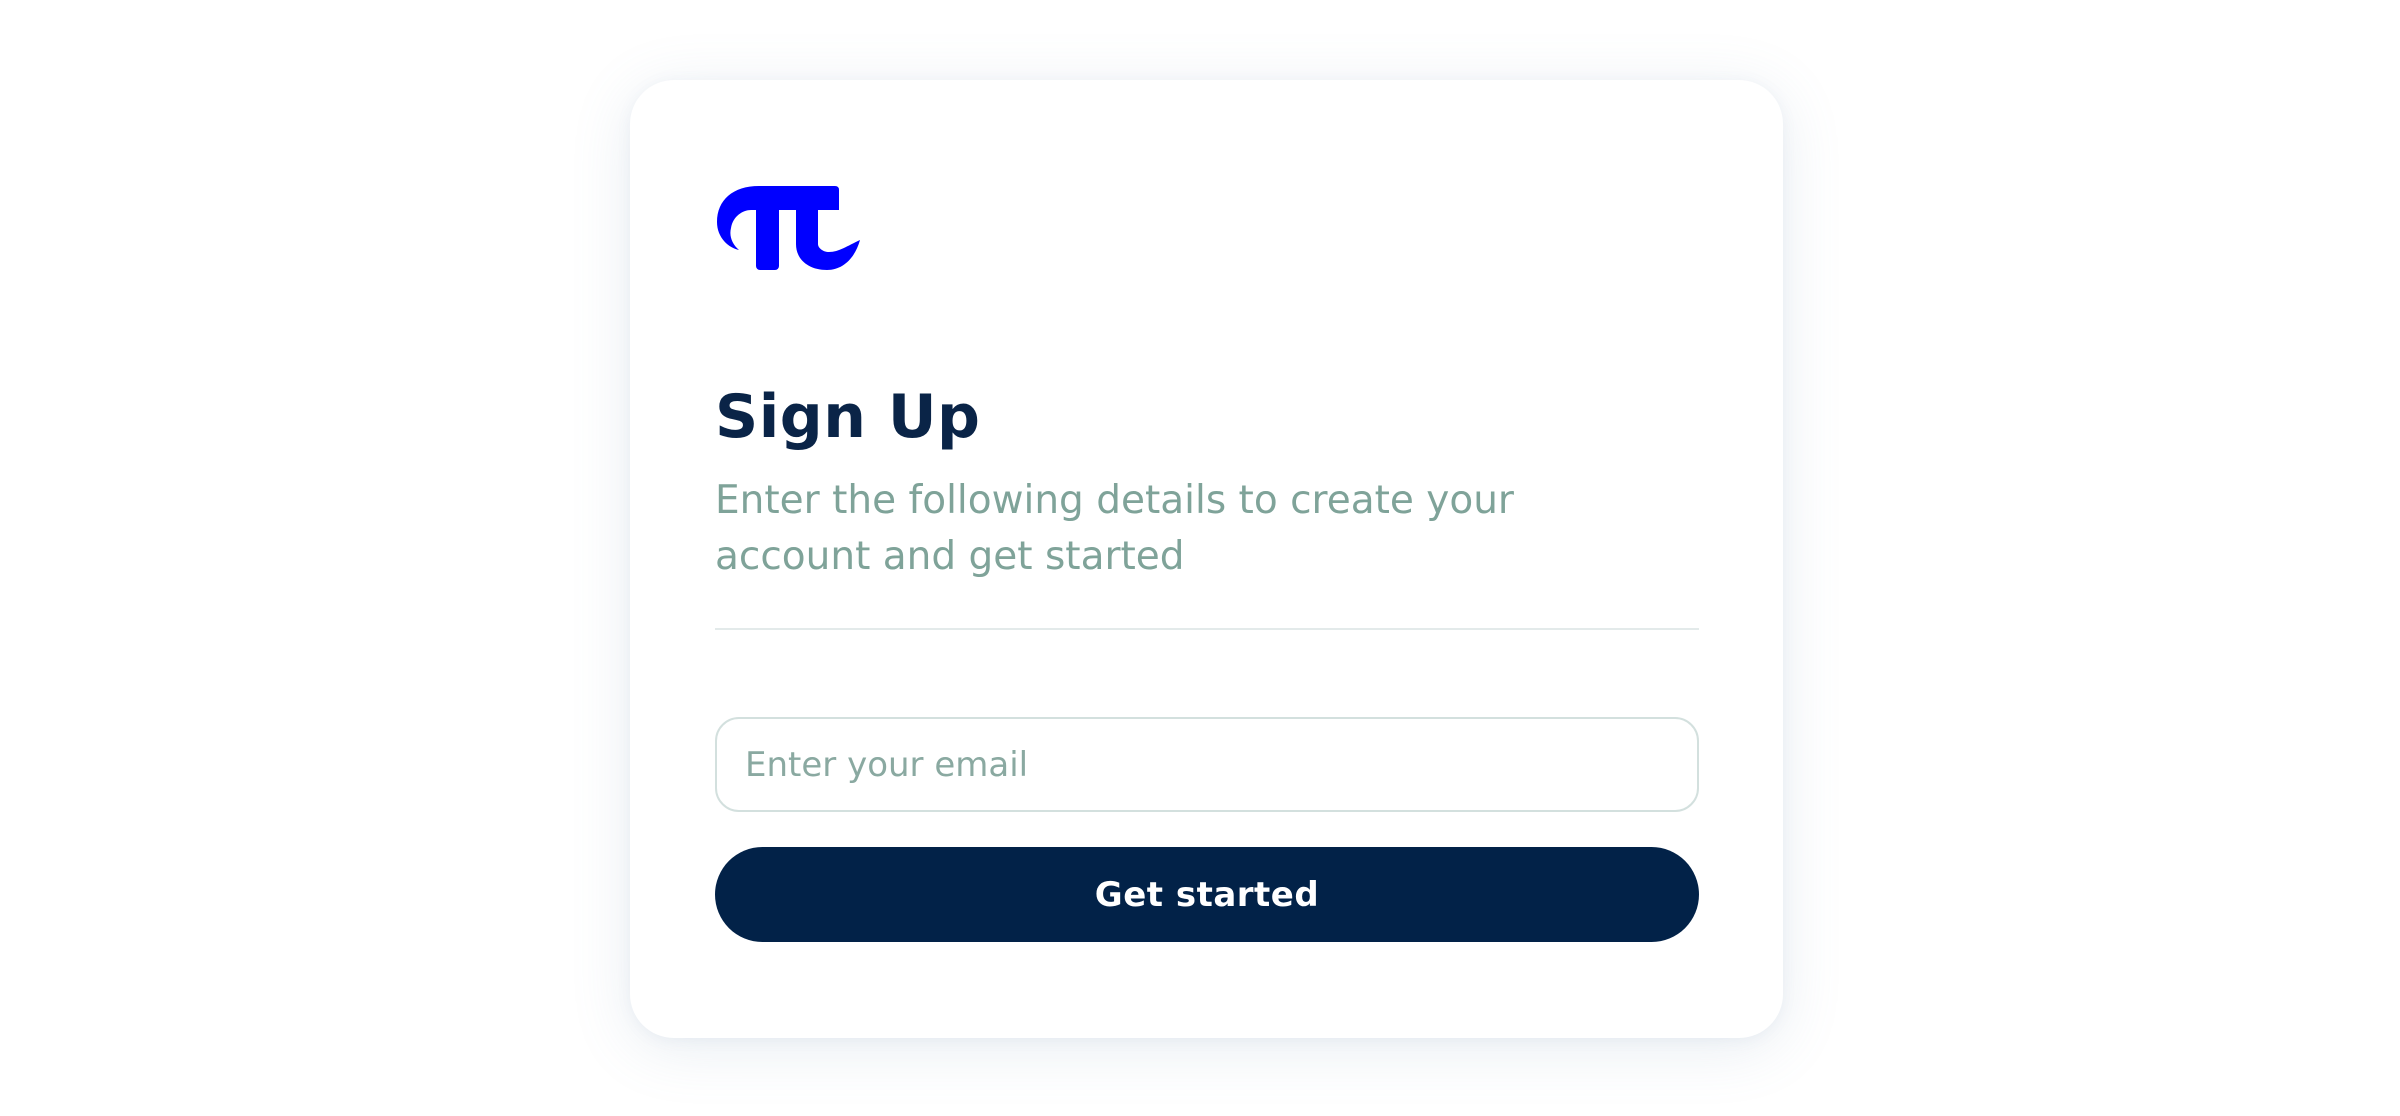 This screenshot has width=2400, height=1116. Describe the element at coordinates (1207, 629) in the screenshot. I see `divider` at that location.